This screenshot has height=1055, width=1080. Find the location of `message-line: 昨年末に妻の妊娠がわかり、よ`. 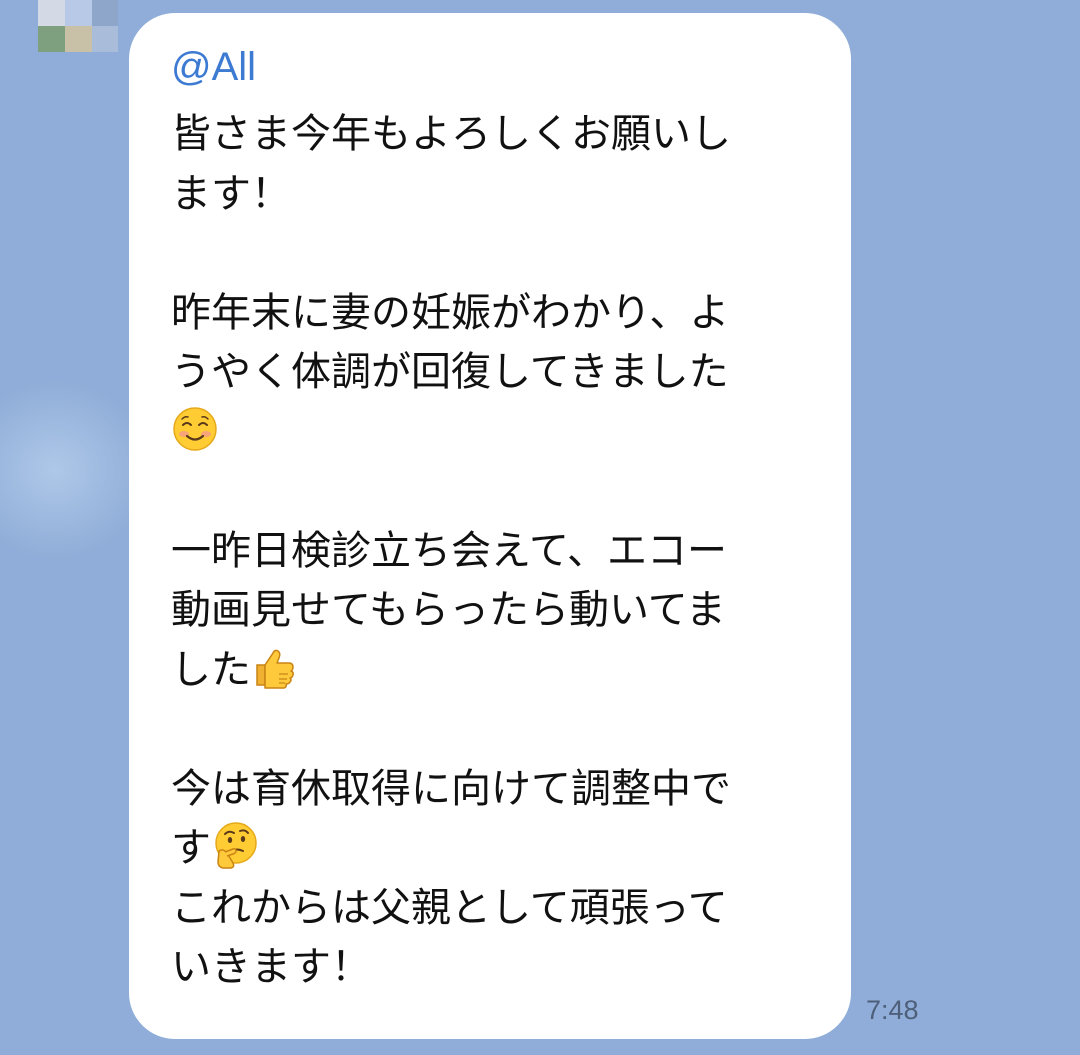

message-line: 昨年末に妻の妊娠がわかり、よ is located at coordinates (450, 312).